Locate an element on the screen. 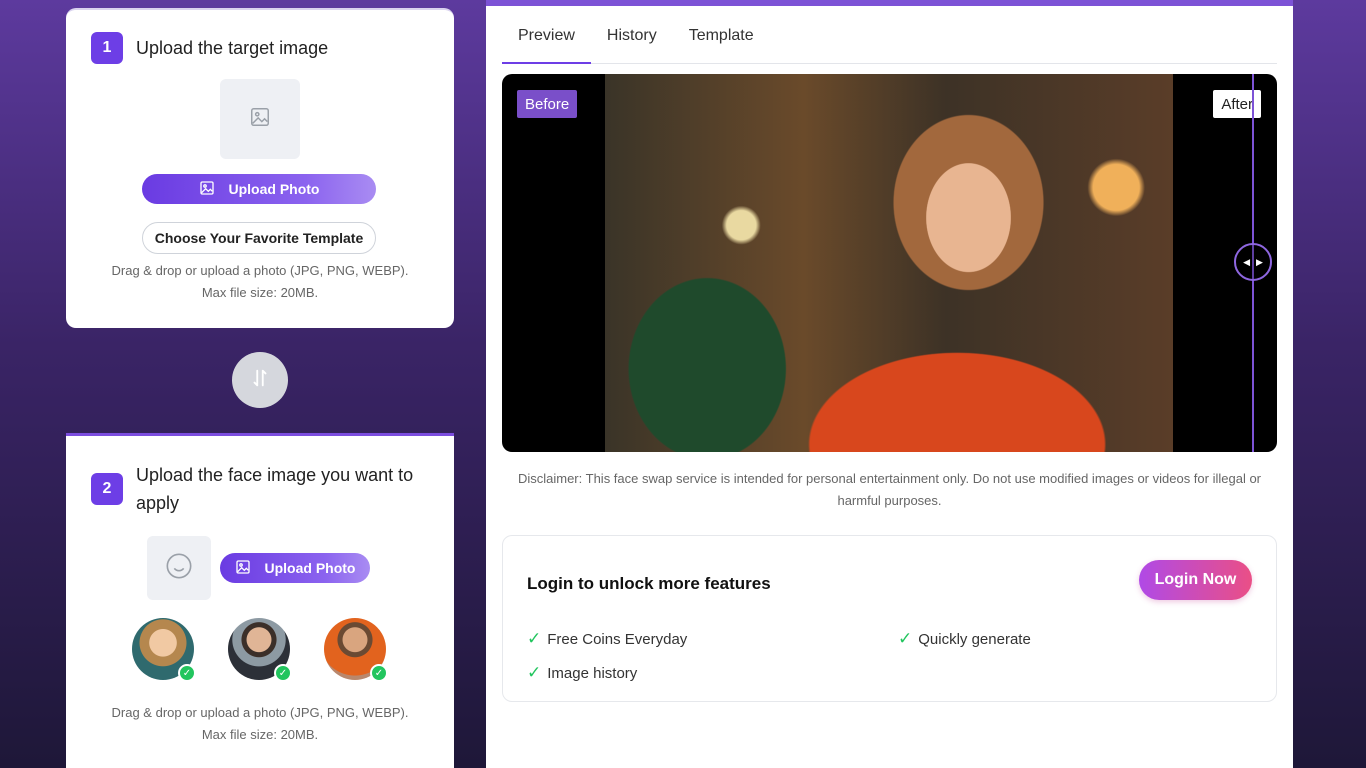 This screenshot has width=1366, height=768. swap-arrows-icon is located at coordinates (260, 380).